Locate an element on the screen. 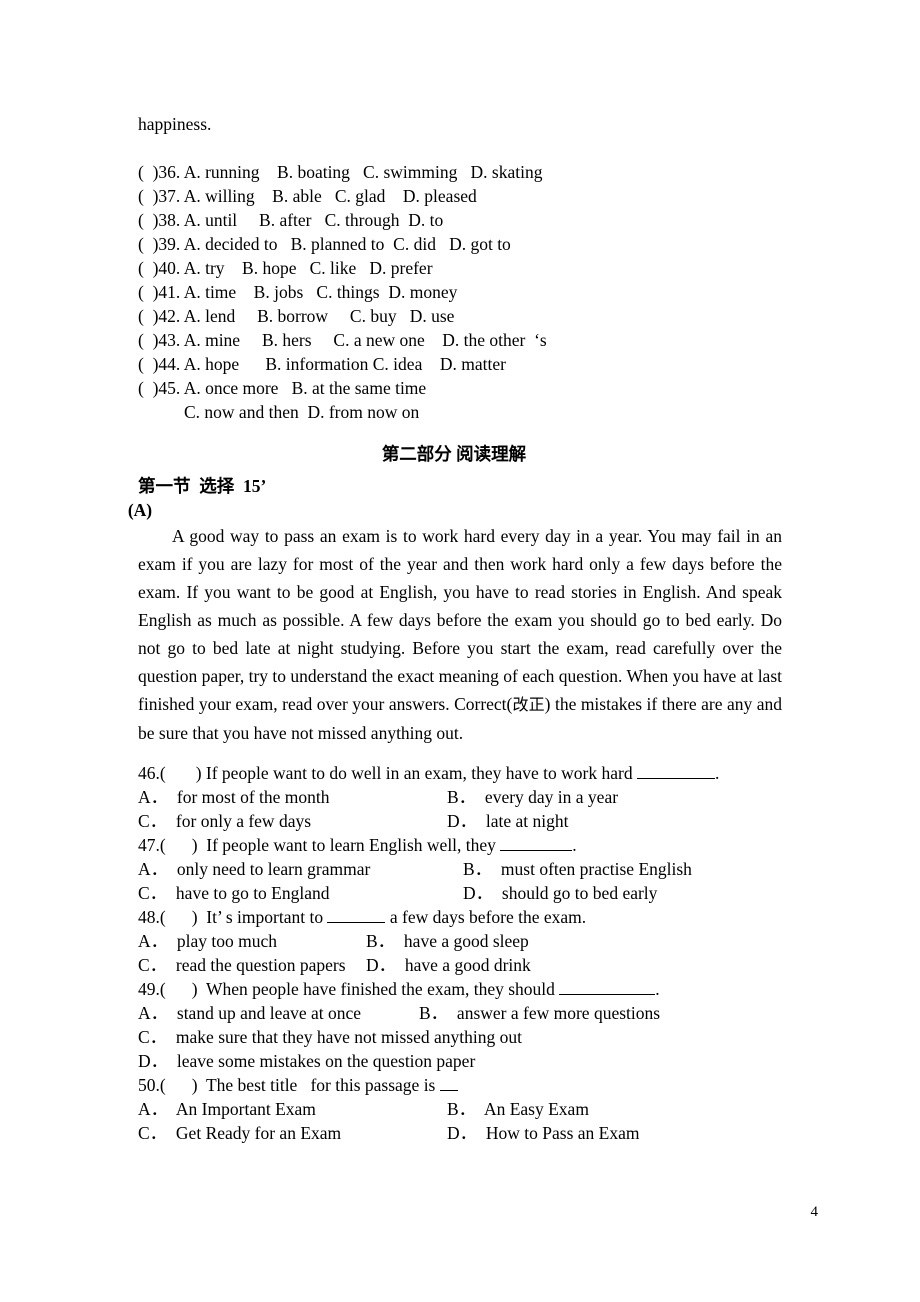  question-number: 46.( is located at coordinates (152, 773).